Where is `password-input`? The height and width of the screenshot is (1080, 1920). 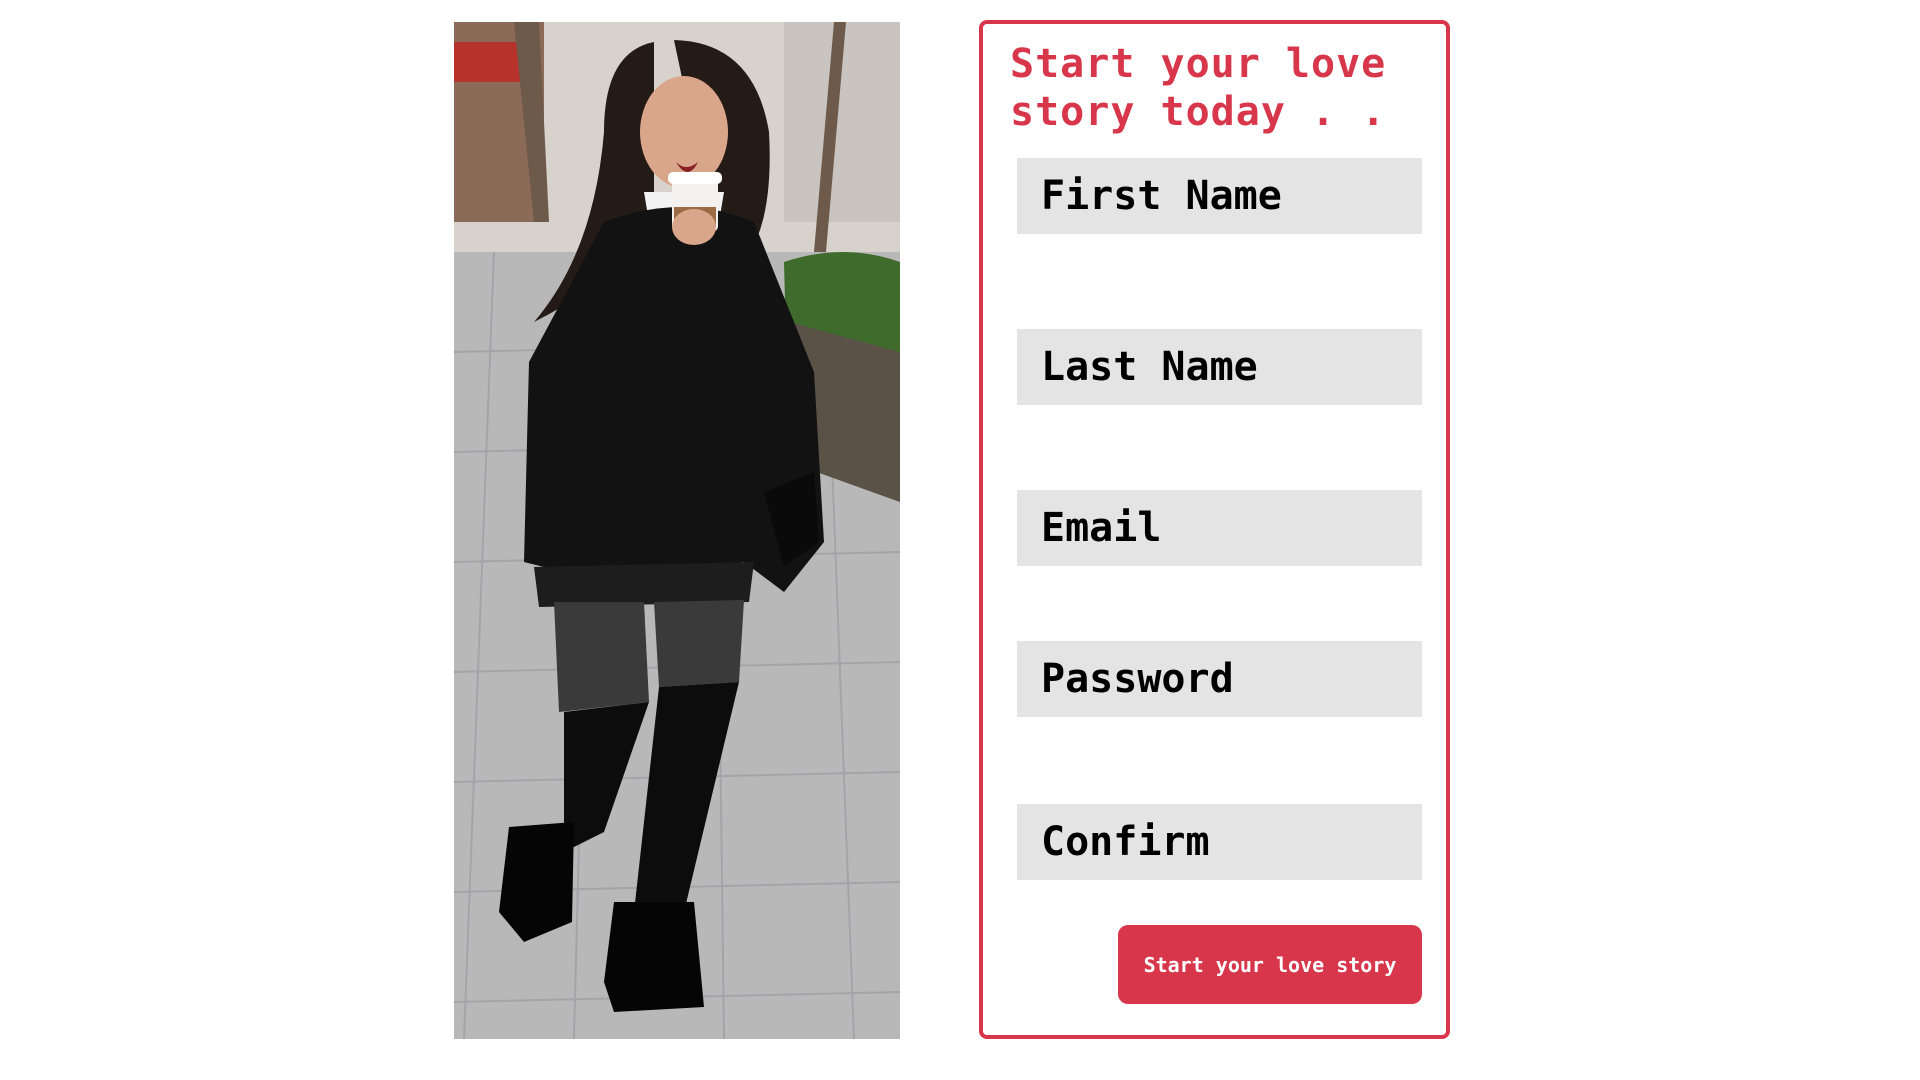 password-input is located at coordinates (1219, 679).